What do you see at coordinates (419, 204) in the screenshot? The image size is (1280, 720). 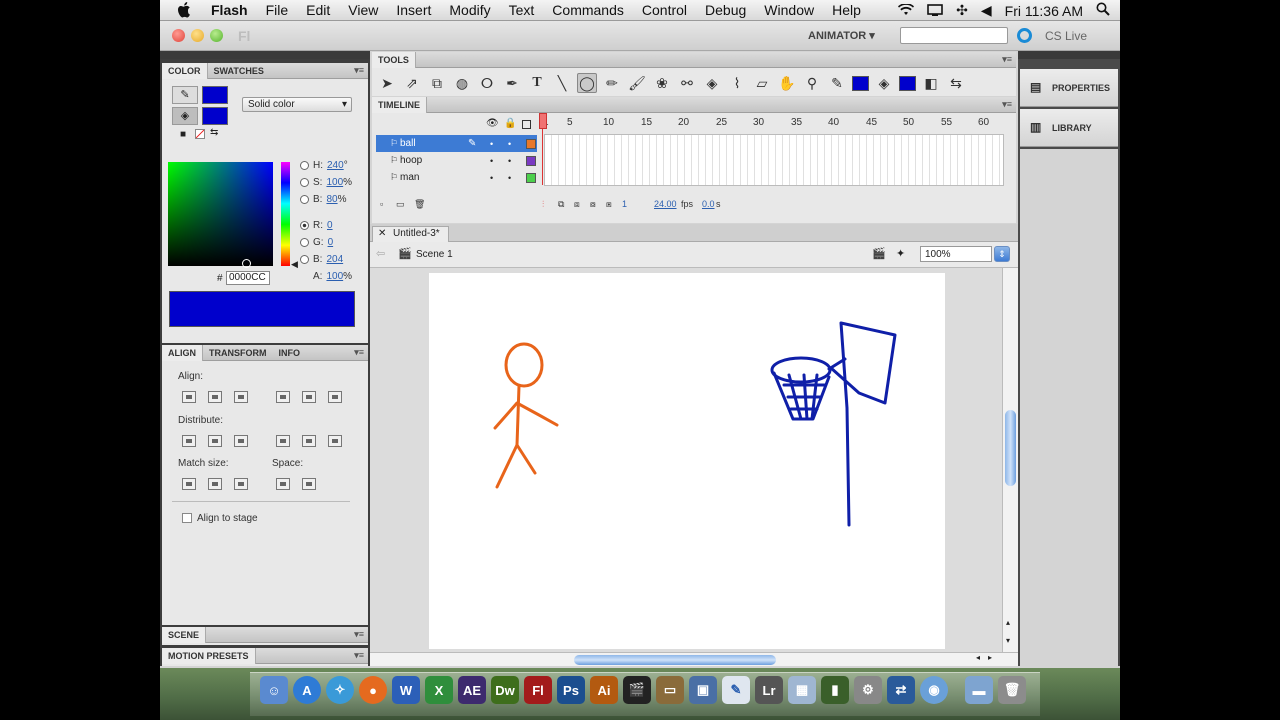 I see `delete-layer-icon: 🗑` at bounding box center [419, 204].